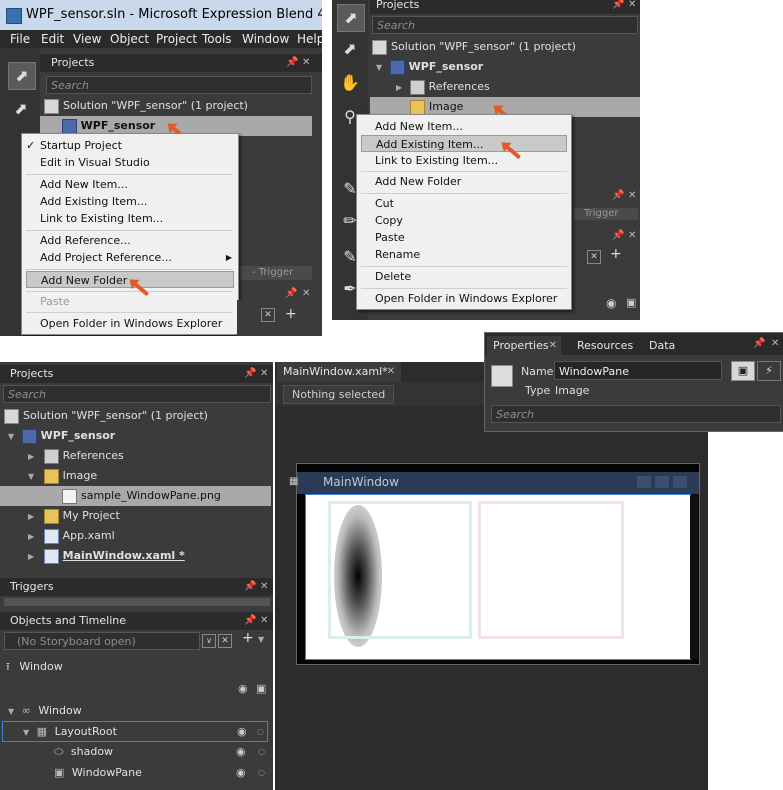  What do you see at coordinates (606, 345) in the screenshot?
I see `tab-resources: Resources` at bounding box center [606, 345].